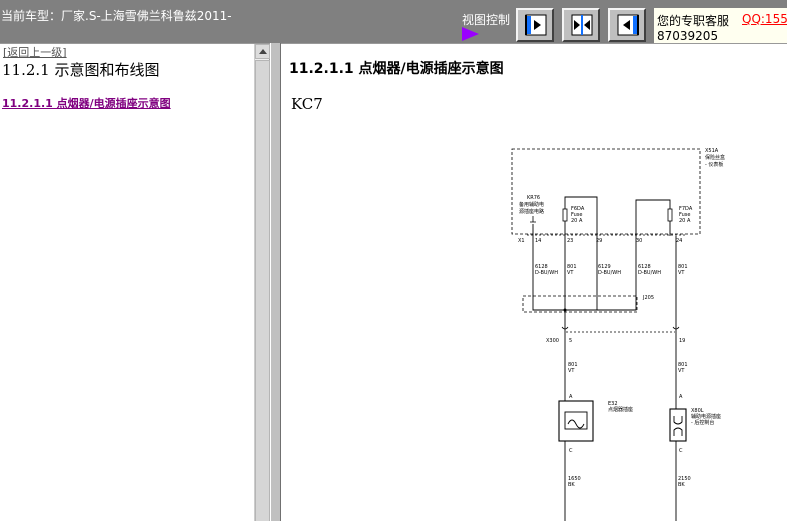 The width and height of the screenshot is (787, 521). What do you see at coordinates (35, 52) in the screenshot?
I see `back-link: [返回上一级]` at bounding box center [35, 52].